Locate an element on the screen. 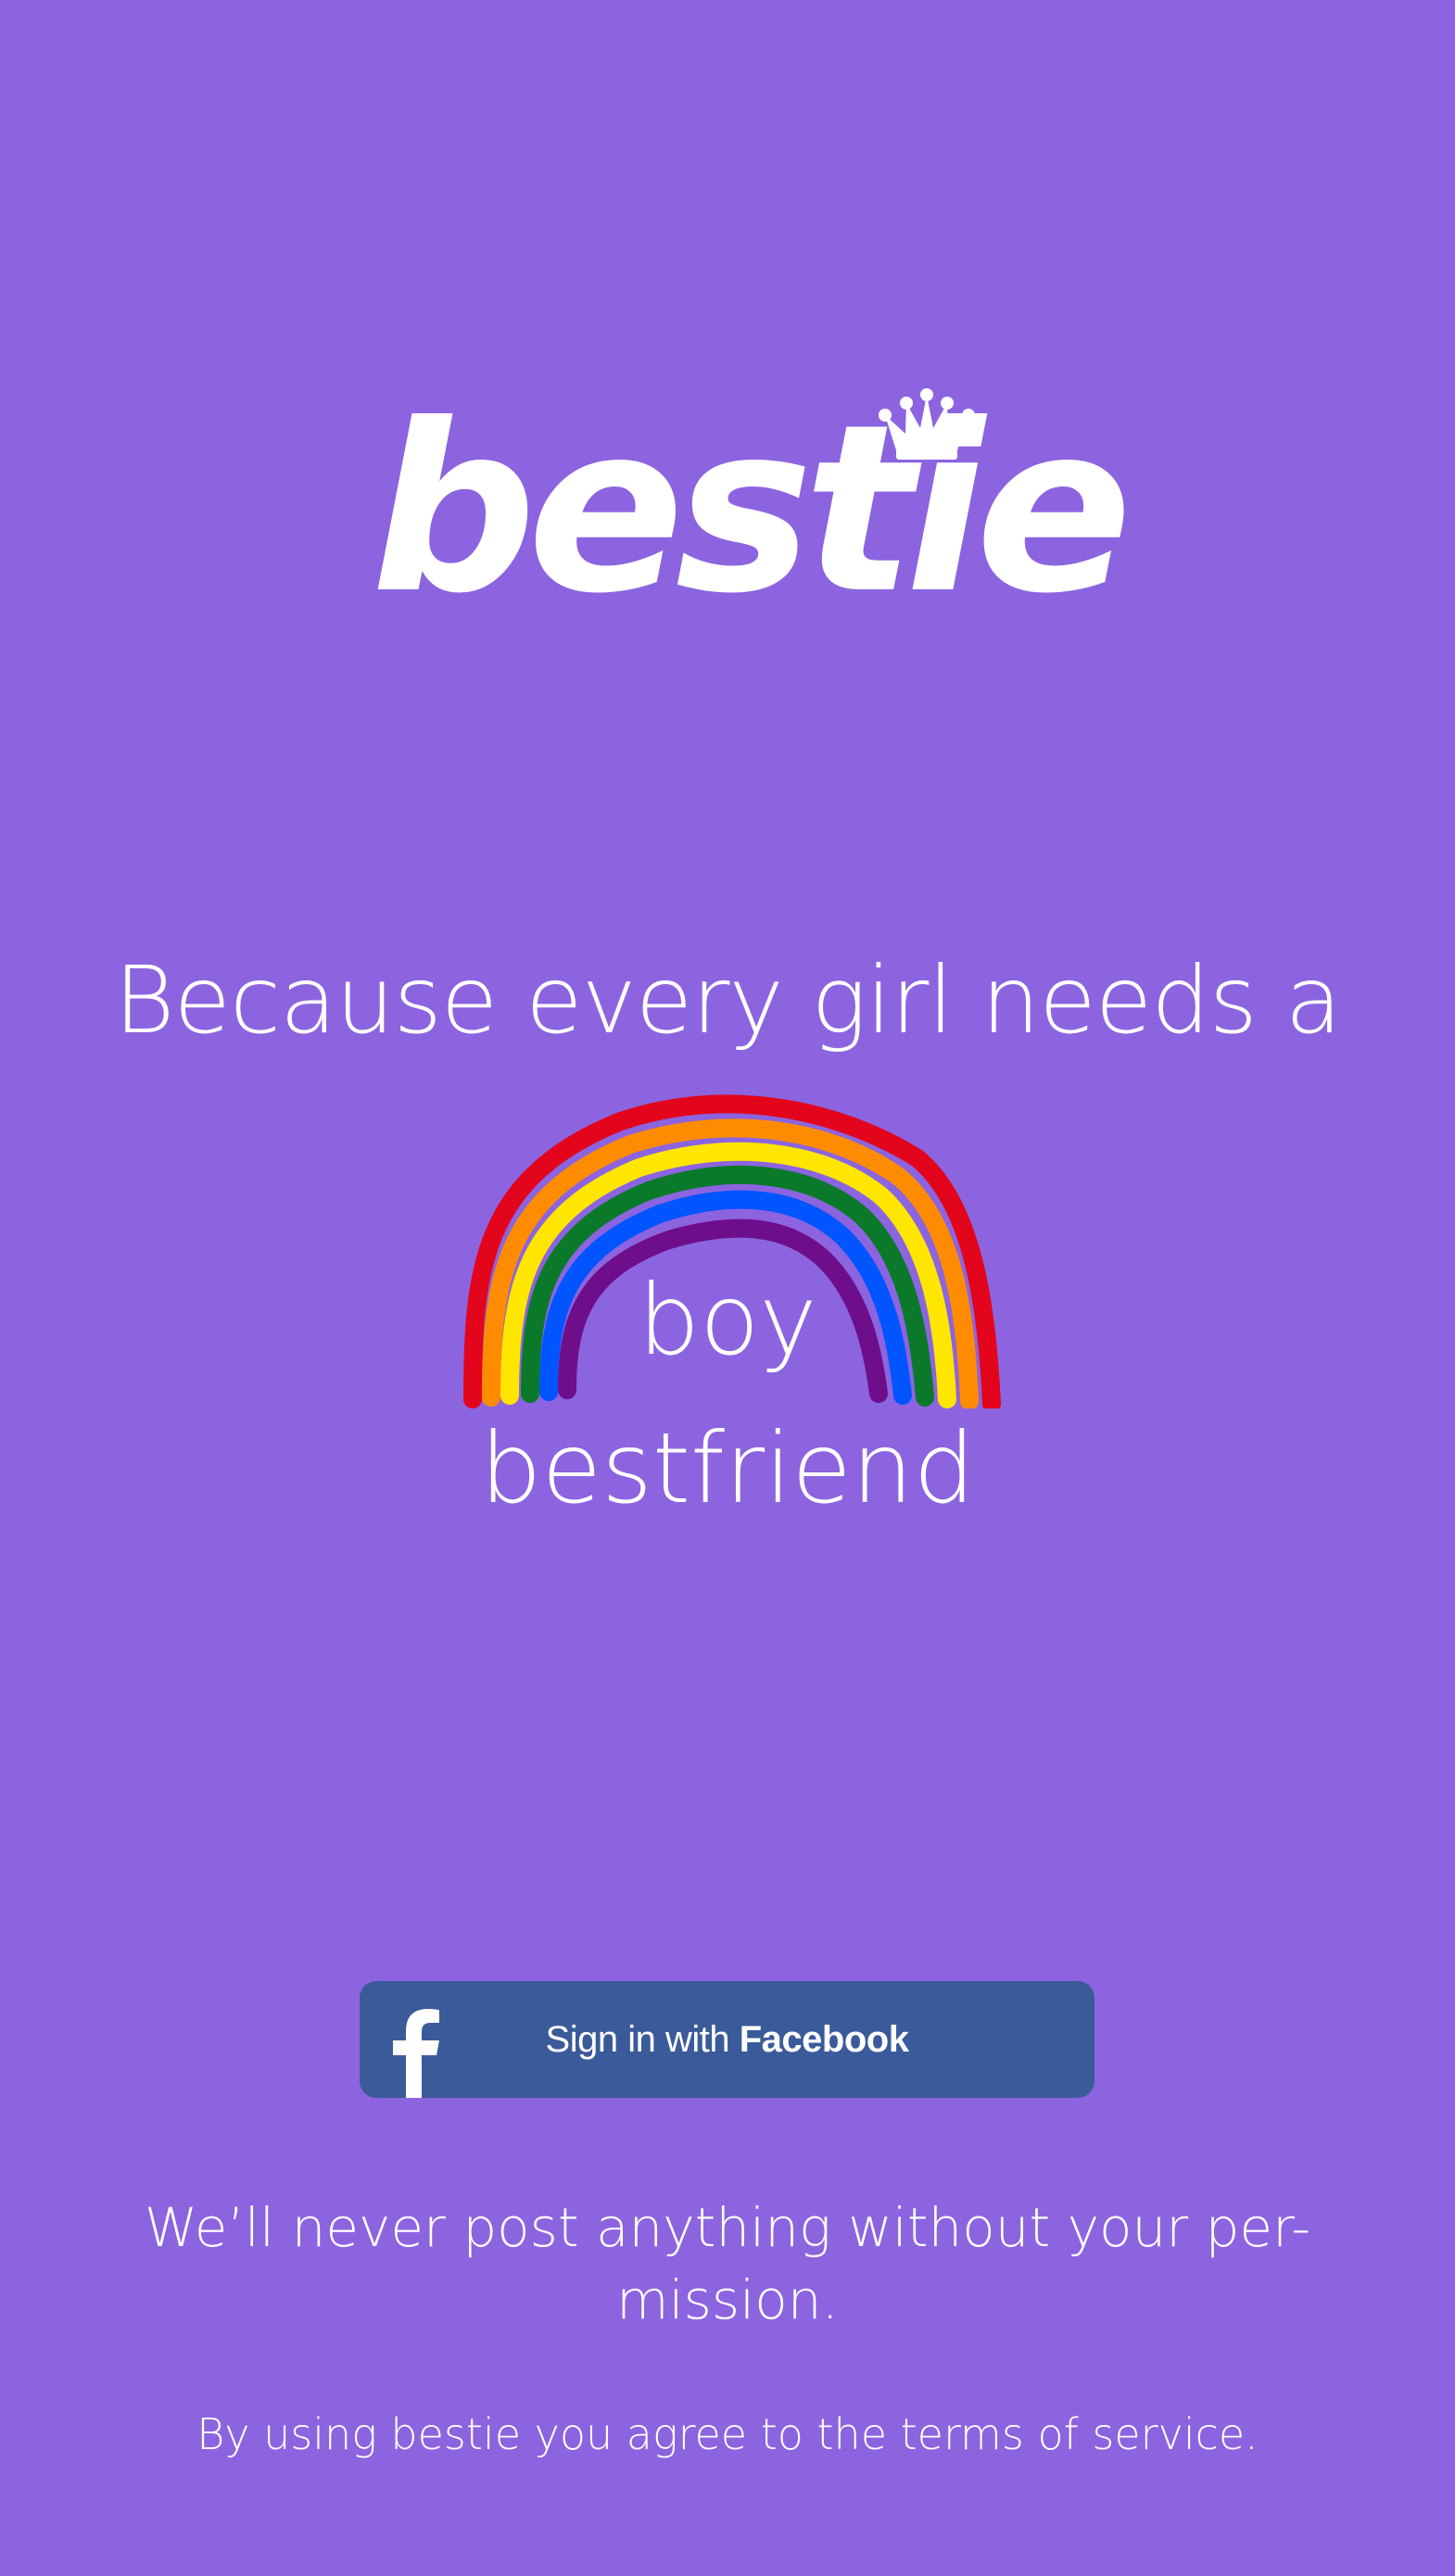 The width and height of the screenshot is (1455, 2576). signin-label-prefix: Sign in with is located at coordinates (642, 2040).